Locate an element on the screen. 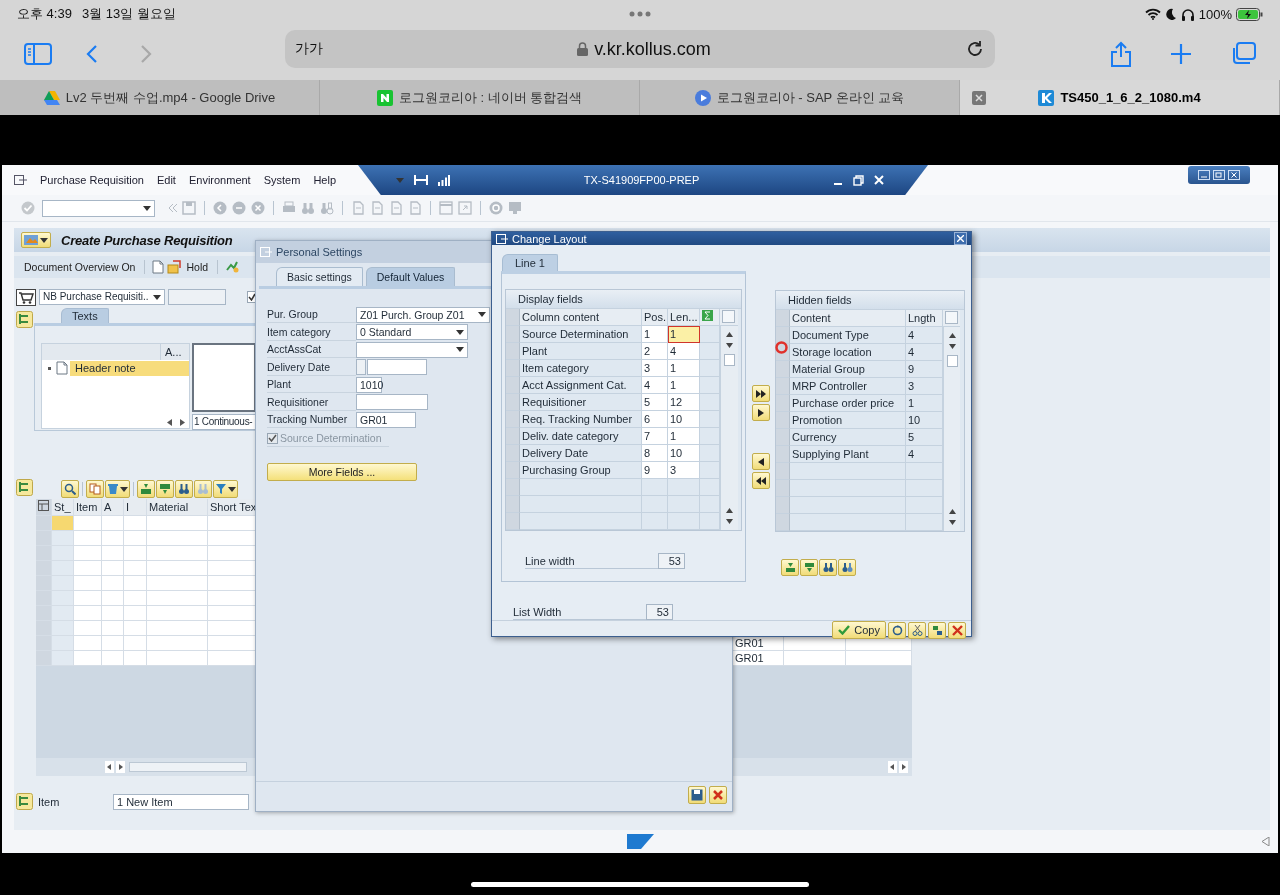 This screenshot has height=895, width=1280. menu-item: Environment is located at coordinates (219, 180).